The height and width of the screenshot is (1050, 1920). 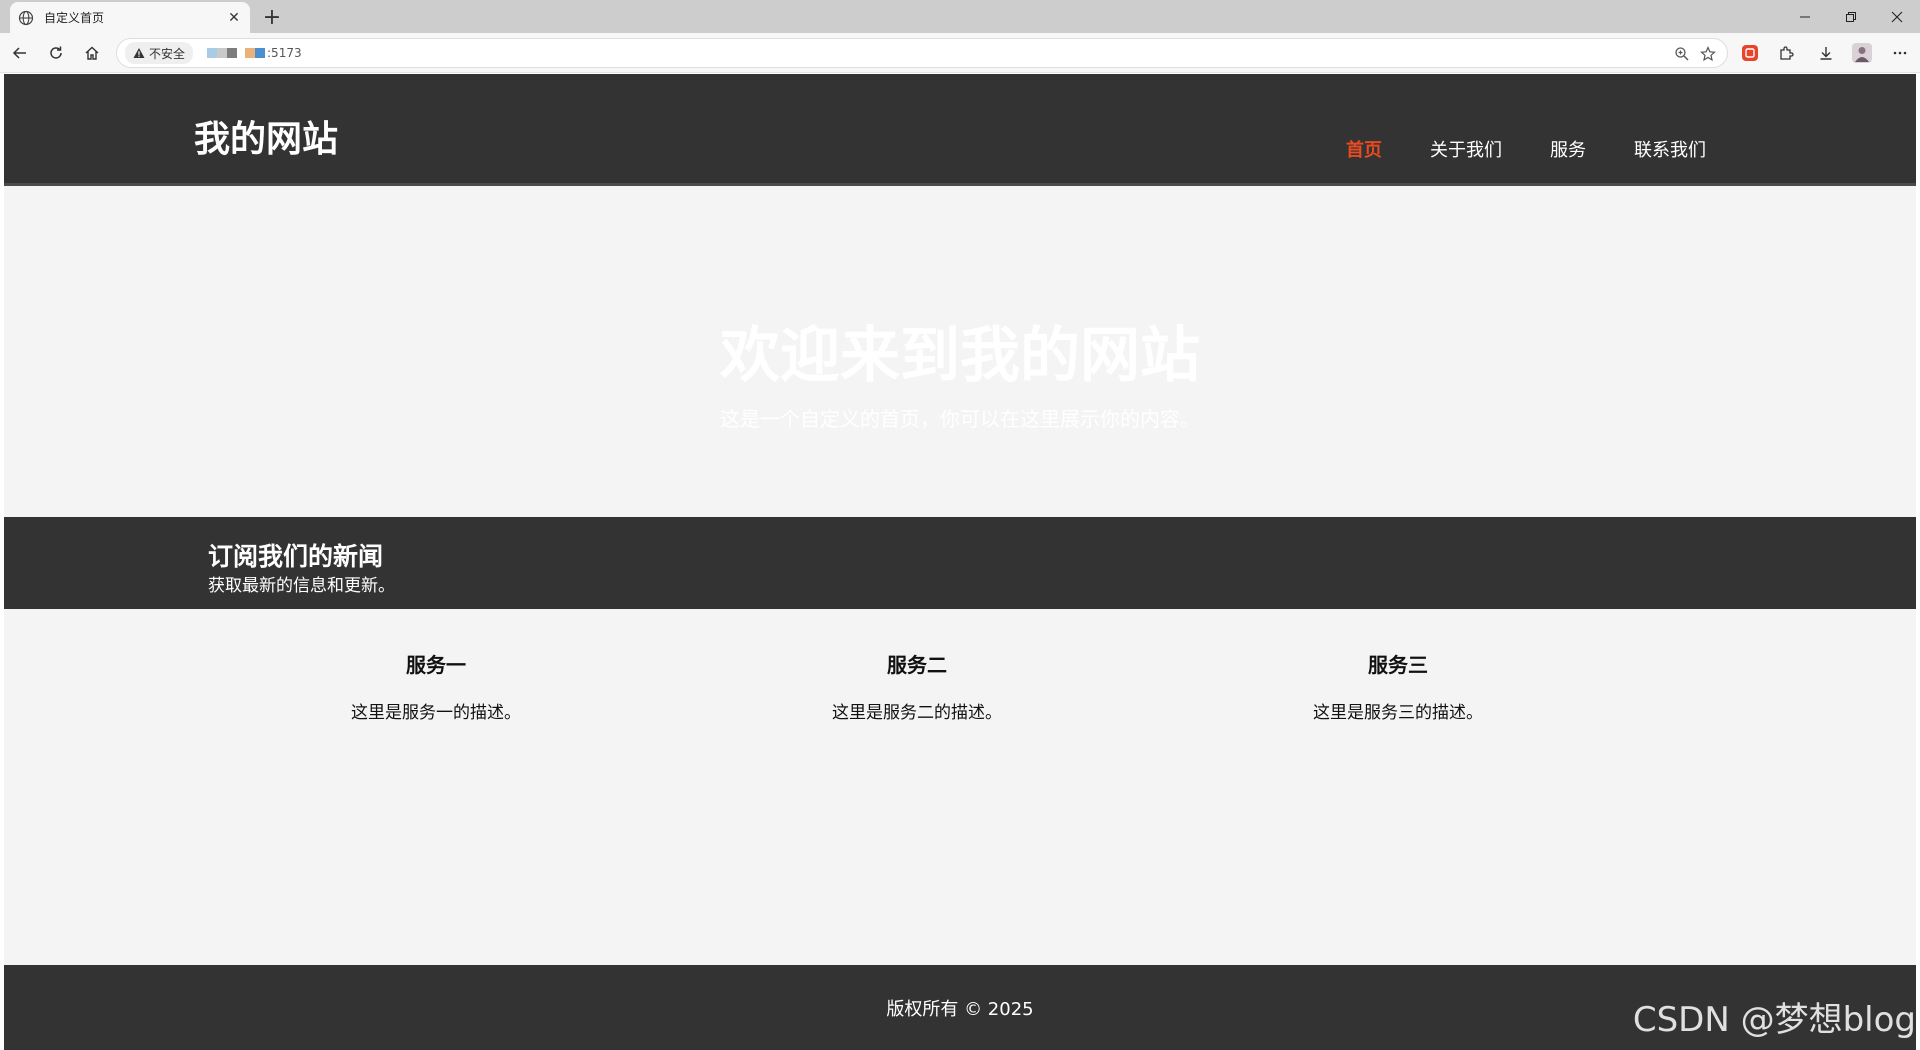 I want to click on security-indicator: 不安全, so click(x=159, y=53).